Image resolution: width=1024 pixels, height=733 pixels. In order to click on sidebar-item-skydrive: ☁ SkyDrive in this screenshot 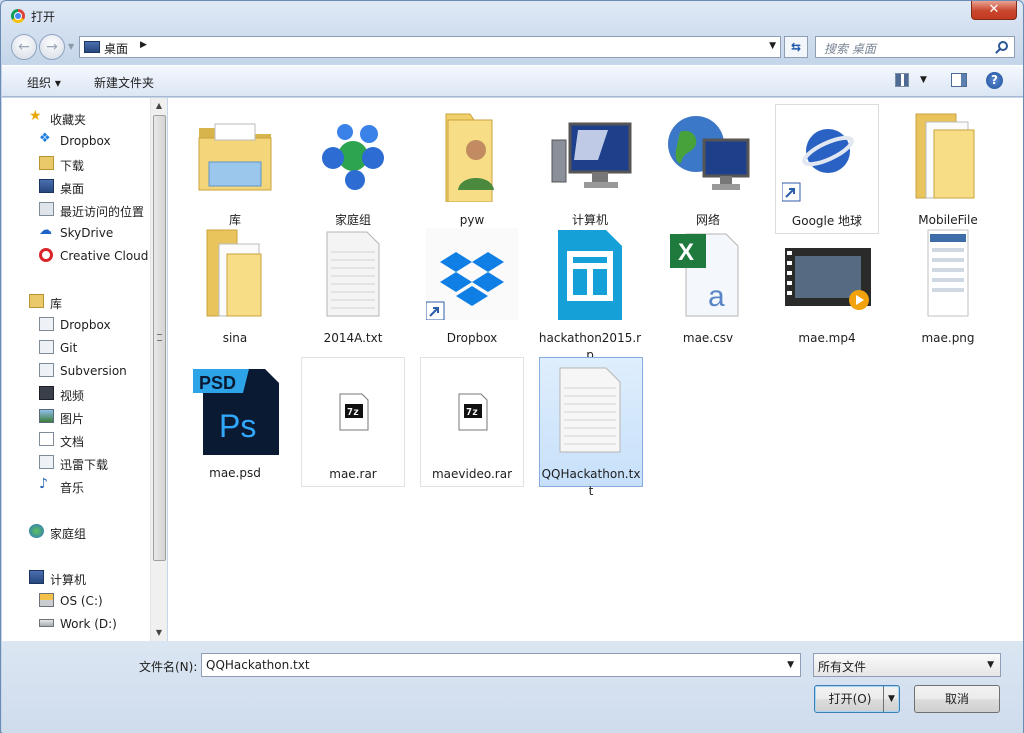, I will do `click(76, 233)`.